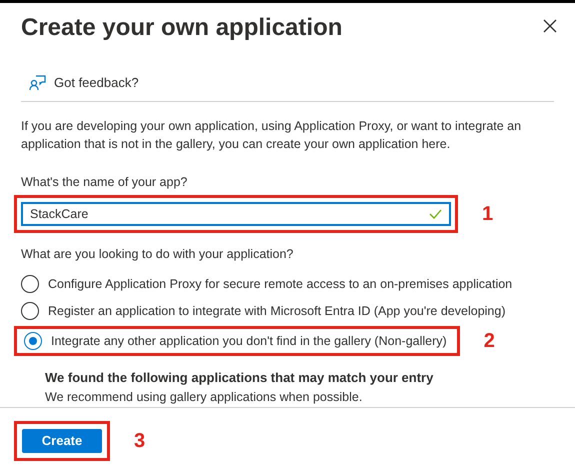 The width and height of the screenshot is (575, 471). What do you see at coordinates (140, 441) in the screenshot?
I see `annotation-number: 3` at bounding box center [140, 441].